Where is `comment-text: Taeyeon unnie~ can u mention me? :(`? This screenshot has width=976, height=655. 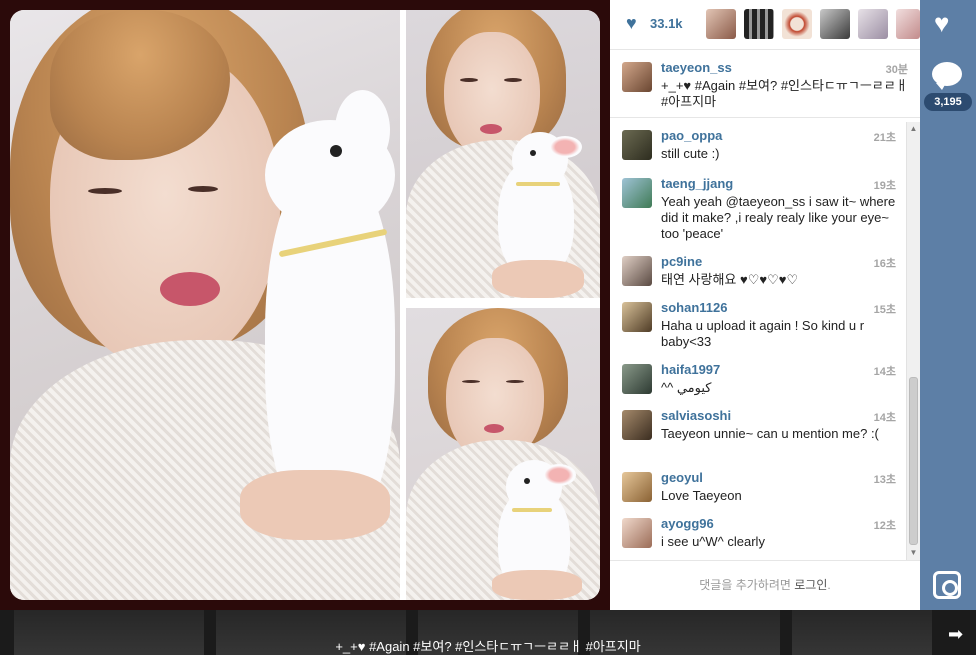 comment-text: Taeyeon unnie~ can u mention me? :( is located at coordinates (770, 433).